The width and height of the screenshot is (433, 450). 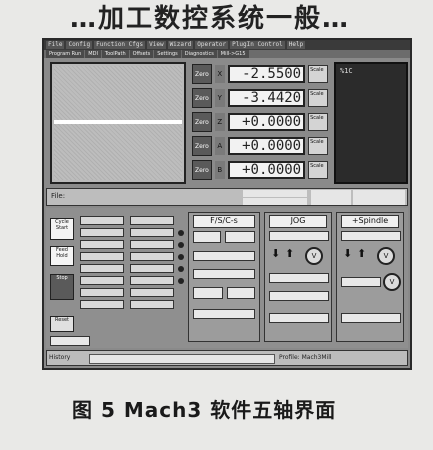 I want to click on dro-y: -3.4420, so click(x=266, y=98).